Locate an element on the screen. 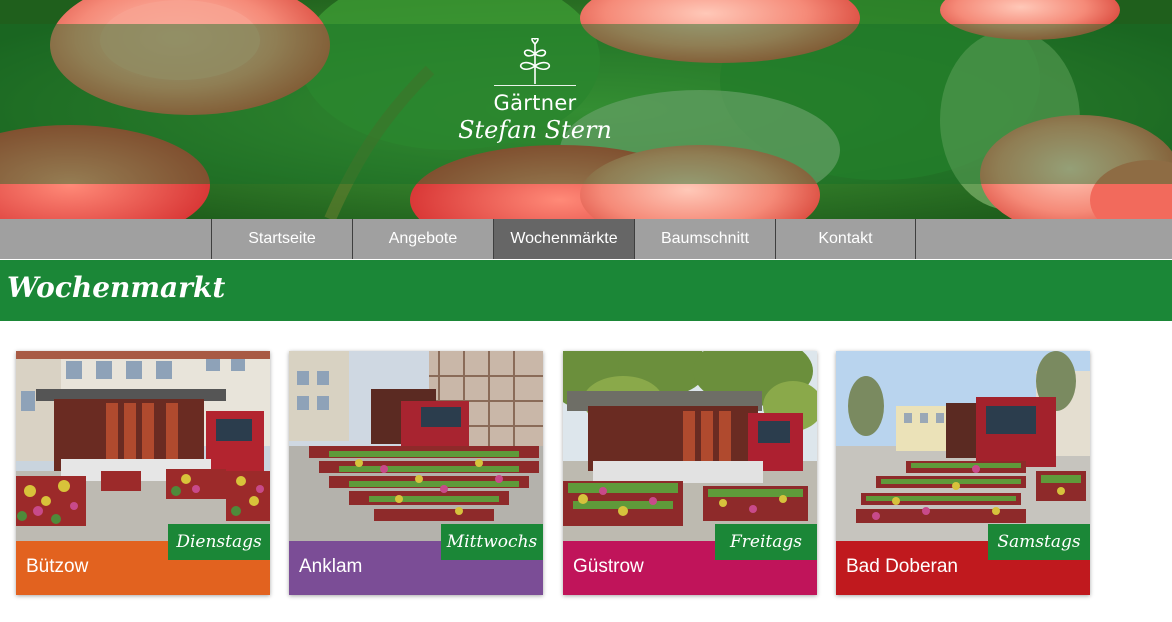 Image resolution: width=1172 pixels, height=622 pixels. nav-item-baumschnitt: Baumschnitt is located at coordinates (704, 239).